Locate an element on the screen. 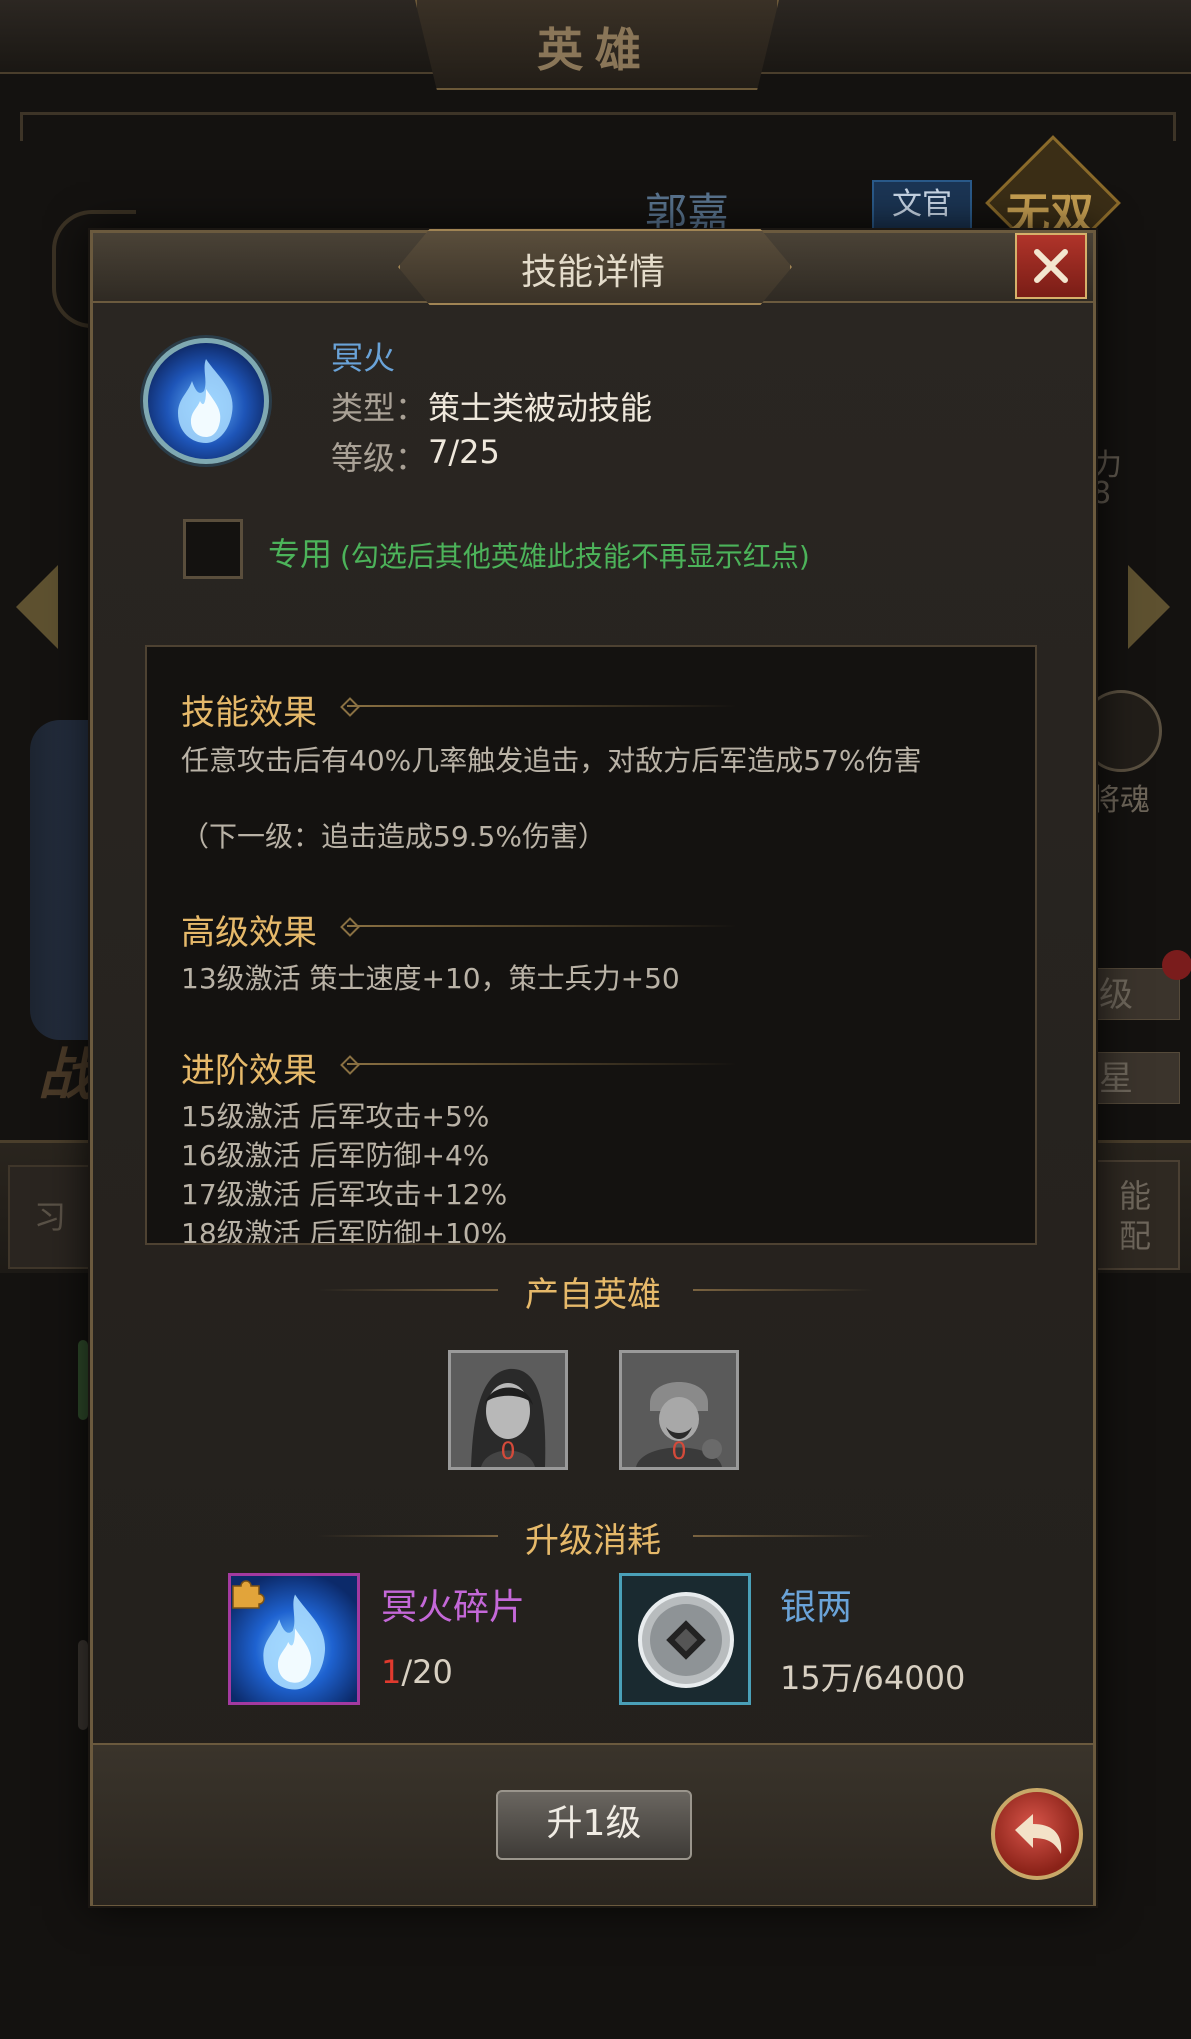 The width and height of the screenshot is (1191, 2039). skill-name: 冥火 is located at coordinates (363, 358).